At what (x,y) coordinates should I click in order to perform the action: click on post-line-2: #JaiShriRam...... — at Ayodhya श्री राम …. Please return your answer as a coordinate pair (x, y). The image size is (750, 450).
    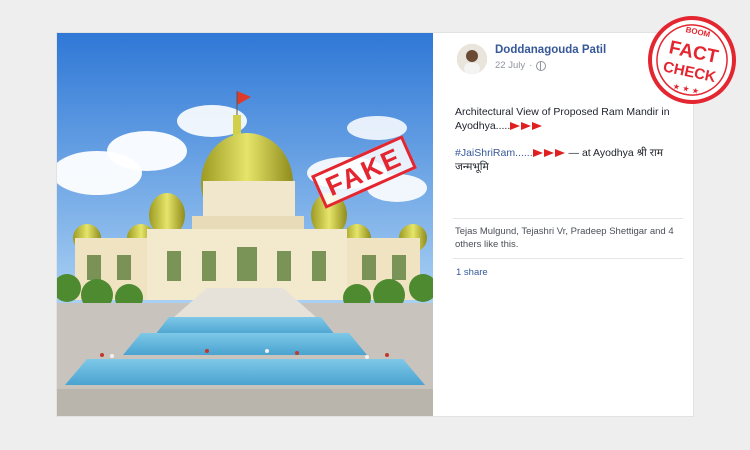
    Looking at the image, I should click on (567, 160).